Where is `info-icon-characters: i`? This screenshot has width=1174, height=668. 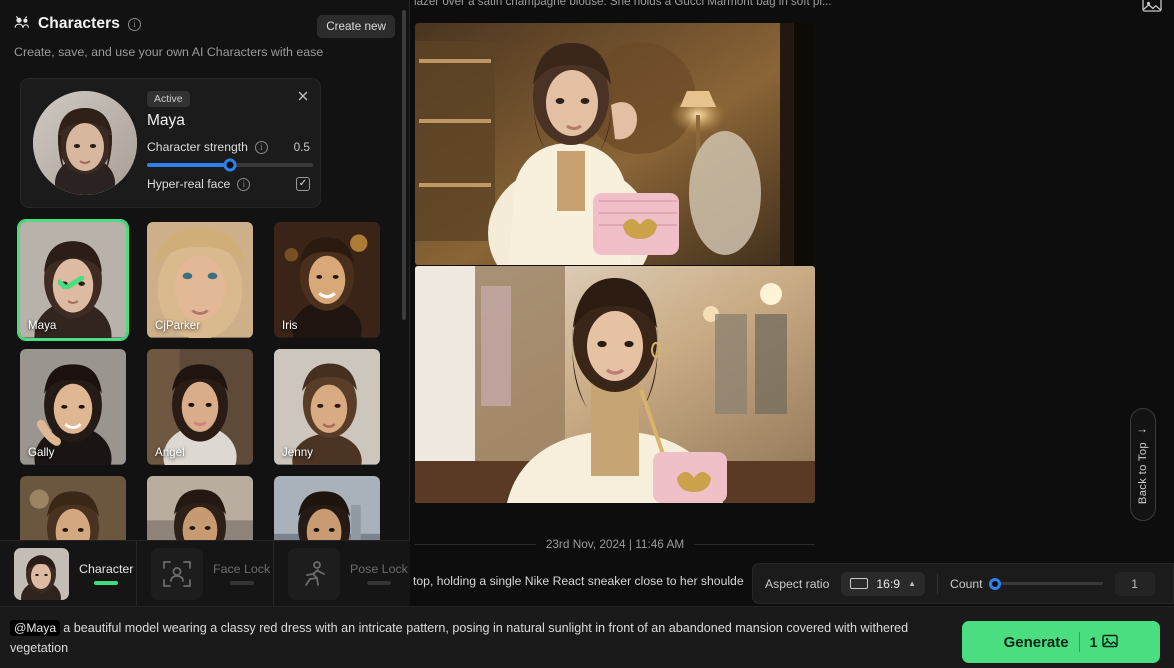
info-icon-characters: i is located at coordinates (134, 24).